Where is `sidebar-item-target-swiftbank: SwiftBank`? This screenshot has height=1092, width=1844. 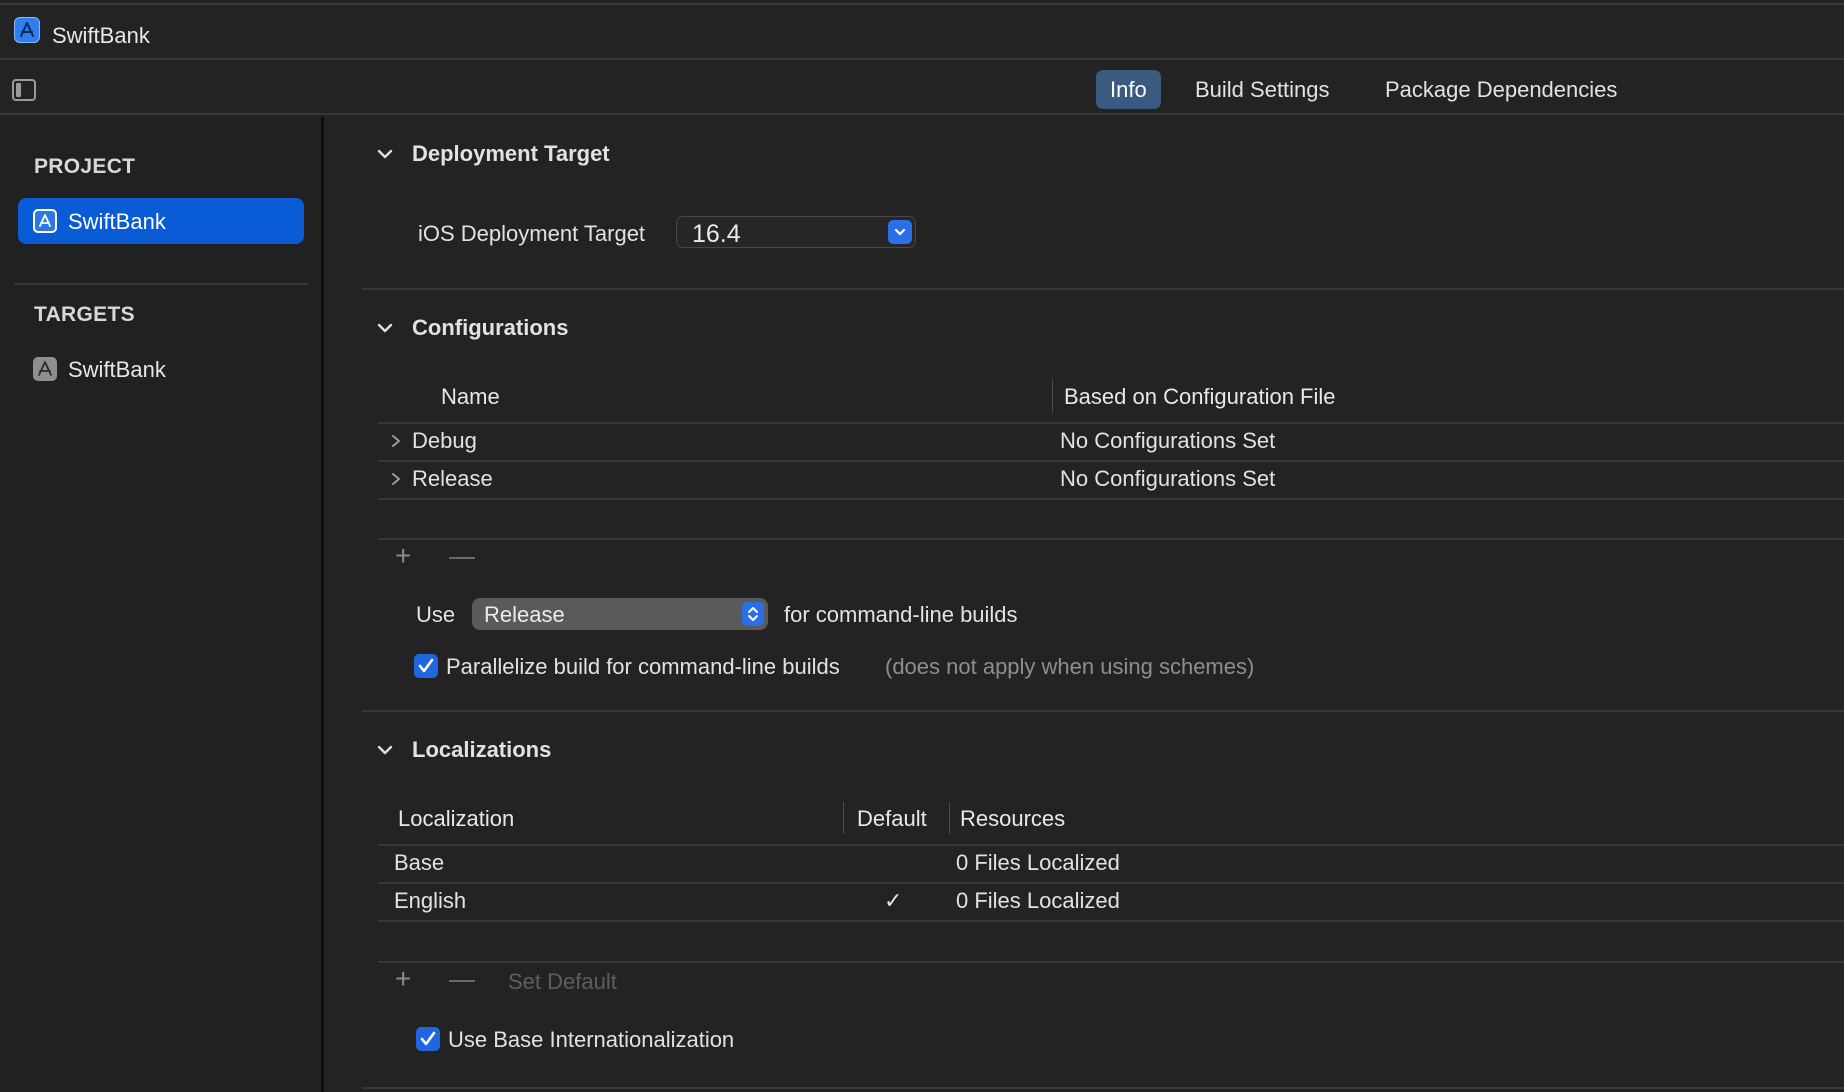 sidebar-item-target-swiftbank: SwiftBank is located at coordinates (161, 369).